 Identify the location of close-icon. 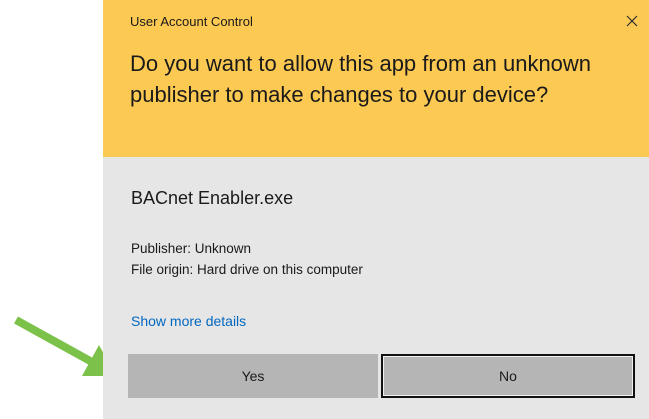
(632, 21).